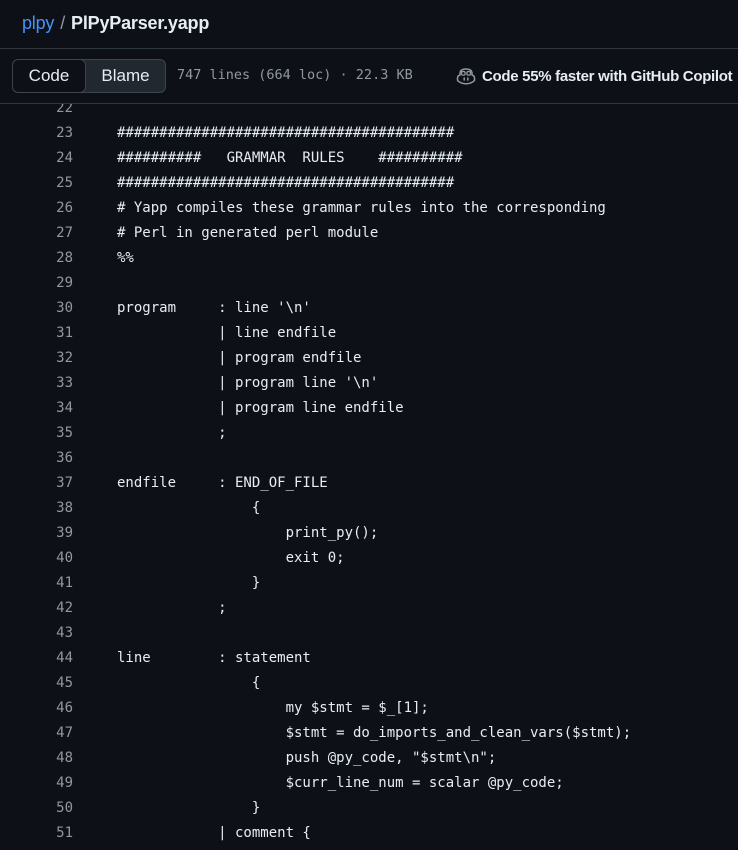 The image size is (738, 850). Describe the element at coordinates (36, 333) in the screenshot. I see `line-number: 31` at that location.